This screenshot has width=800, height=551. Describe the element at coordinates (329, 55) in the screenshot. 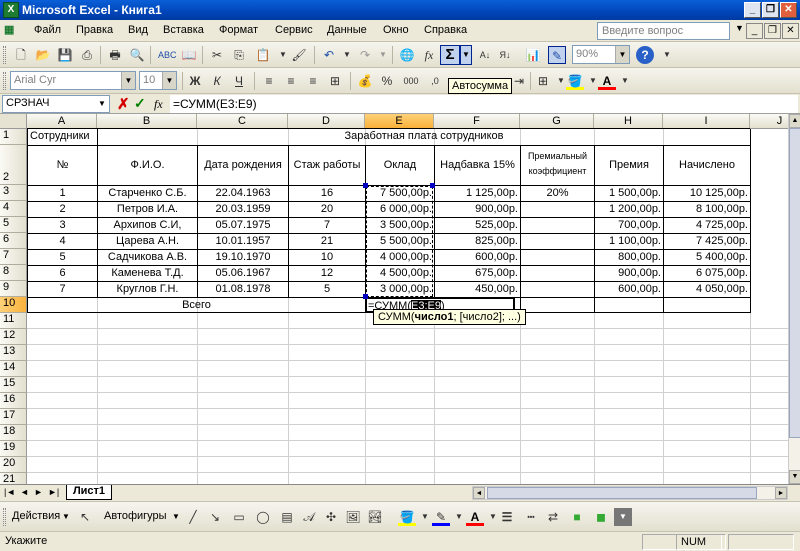

I see `undo-icon: ↶` at that location.